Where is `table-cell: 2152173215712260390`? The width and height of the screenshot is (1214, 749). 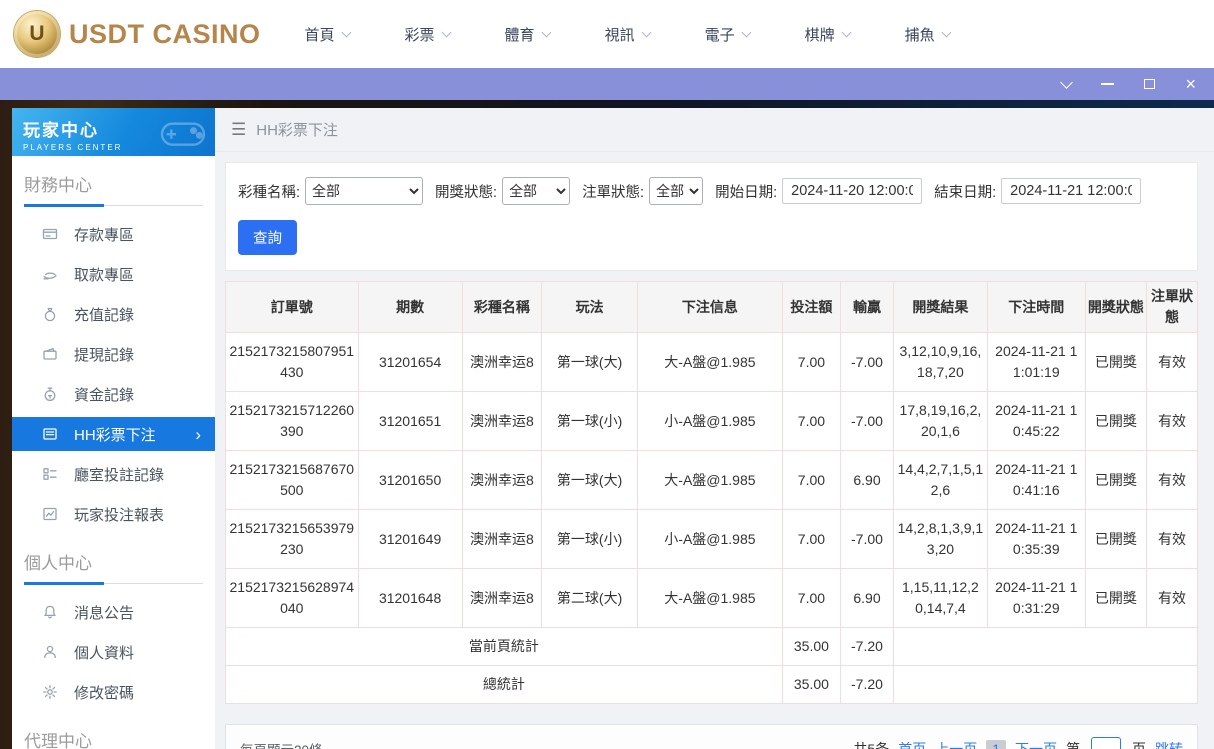
table-cell: 2152173215712260390 is located at coordinates (292, 421).